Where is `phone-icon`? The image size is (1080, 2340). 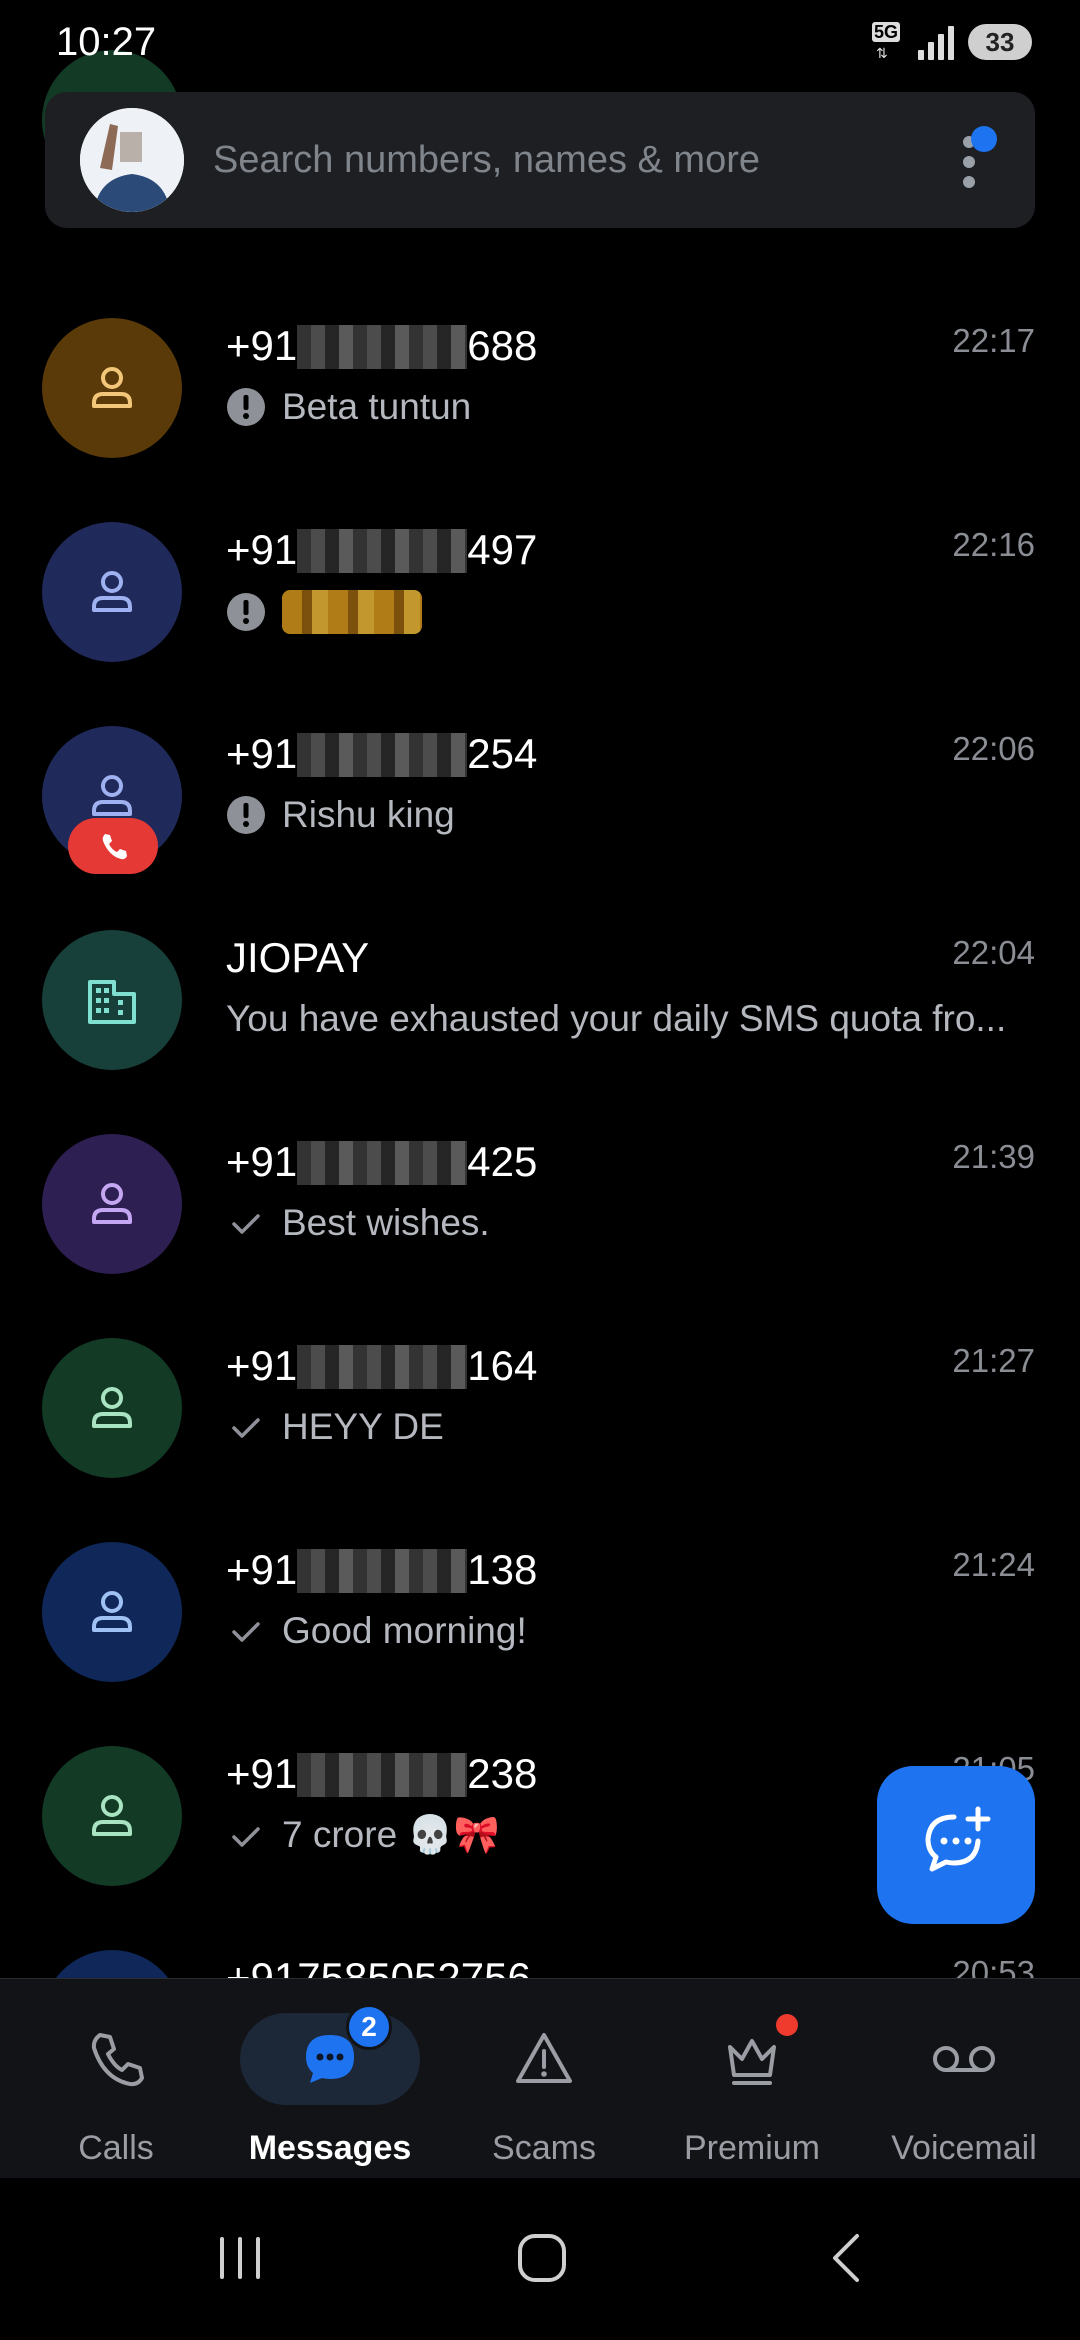 phone-icon is located at coordinates (117, 2060).